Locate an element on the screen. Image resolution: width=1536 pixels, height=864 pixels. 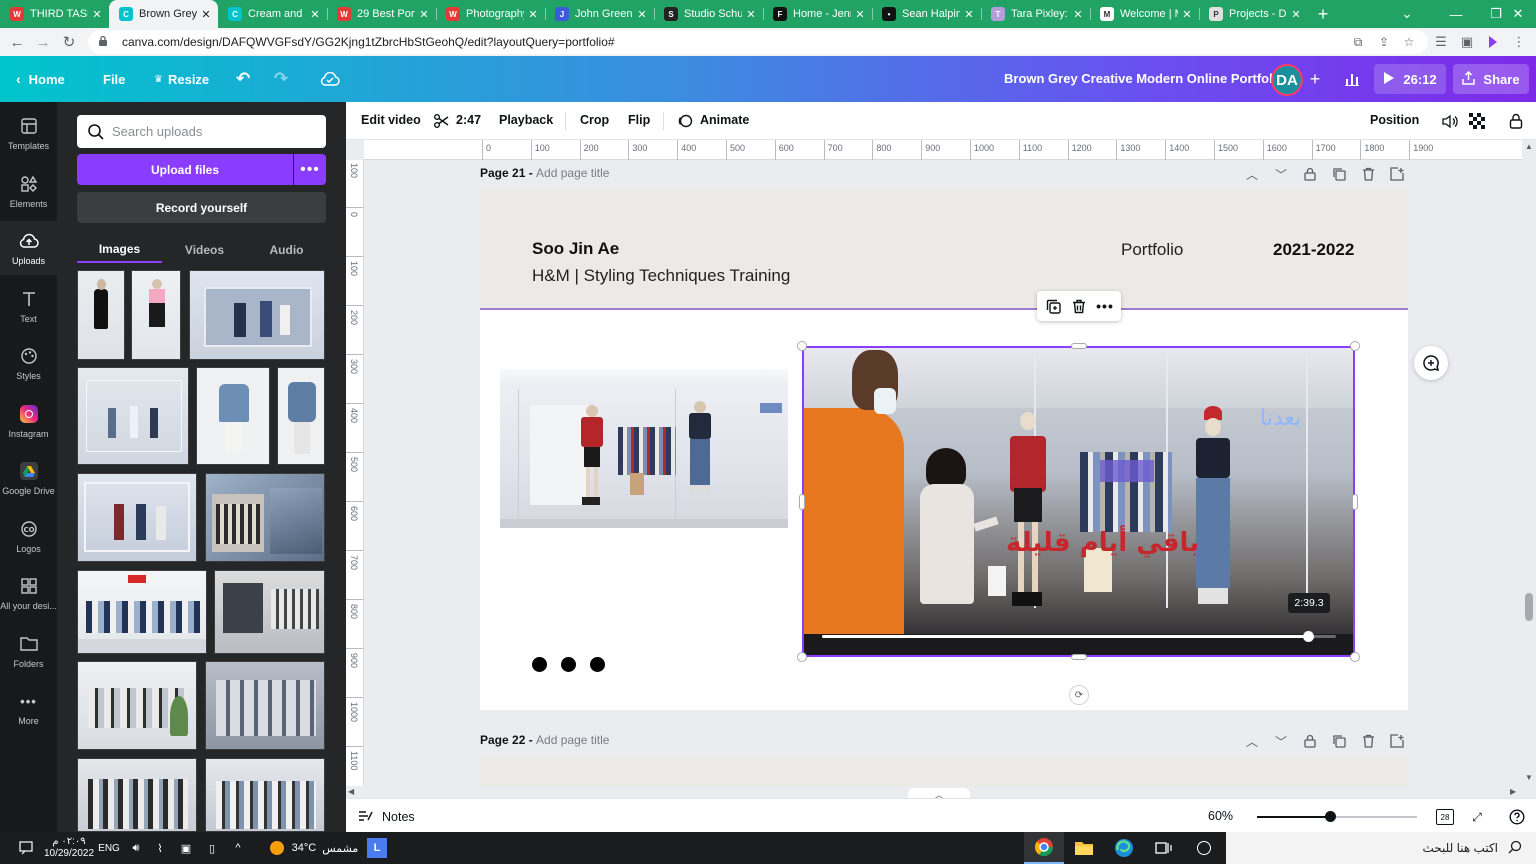
cloud-saved-icon is located at coordinates (330, 79).